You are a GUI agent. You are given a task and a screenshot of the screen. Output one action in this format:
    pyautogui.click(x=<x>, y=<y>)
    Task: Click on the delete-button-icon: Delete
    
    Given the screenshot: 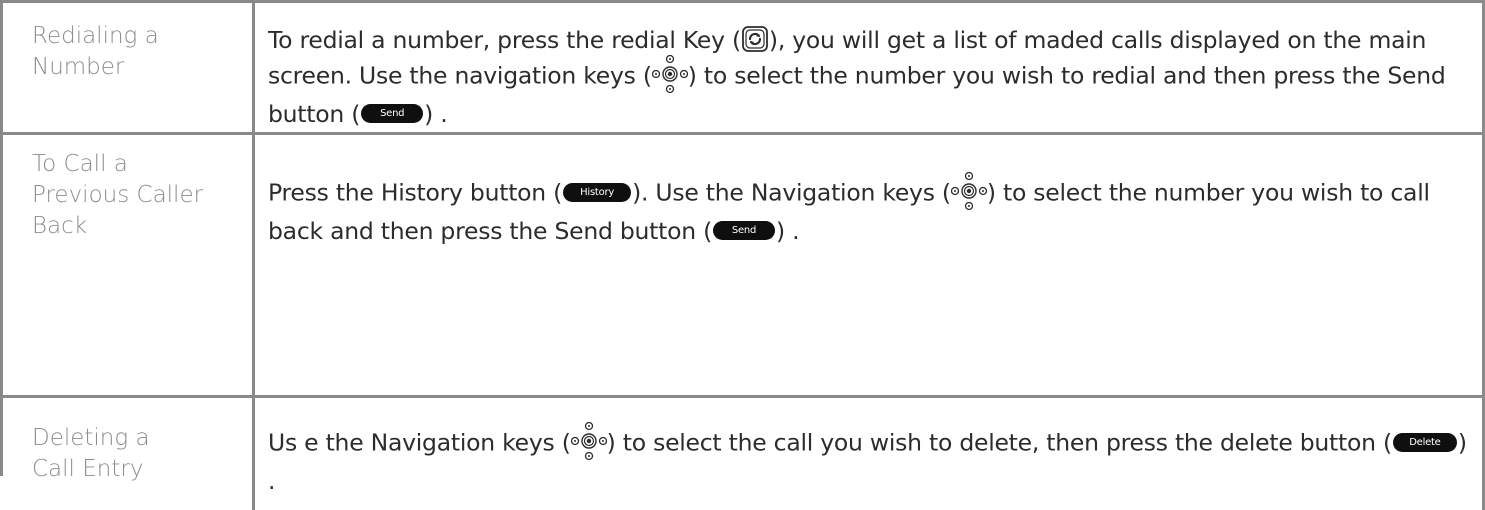 What is the action you would take?
    pyautogui.click(x=1424, y=442)
    